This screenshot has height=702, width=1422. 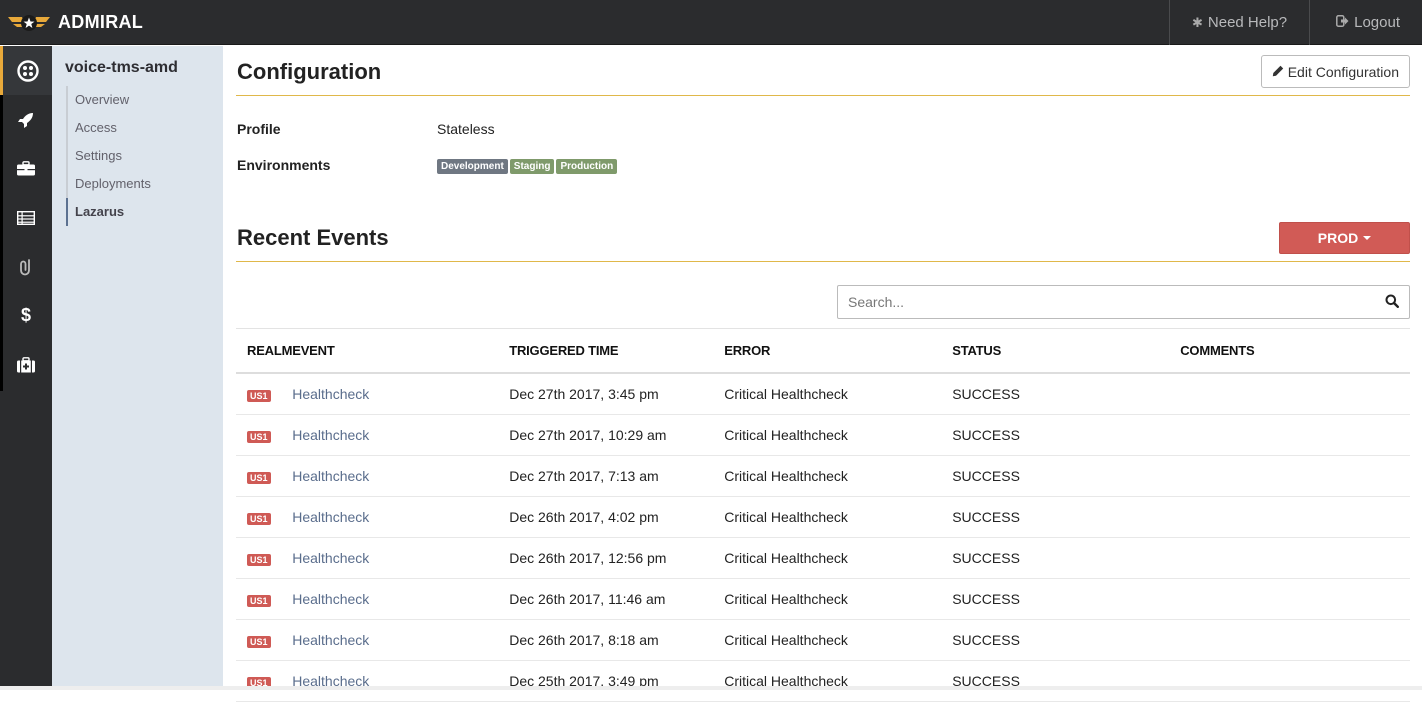 I want to click on subnav-item-lazarus: Lazarus, so click(x=108, y=212).